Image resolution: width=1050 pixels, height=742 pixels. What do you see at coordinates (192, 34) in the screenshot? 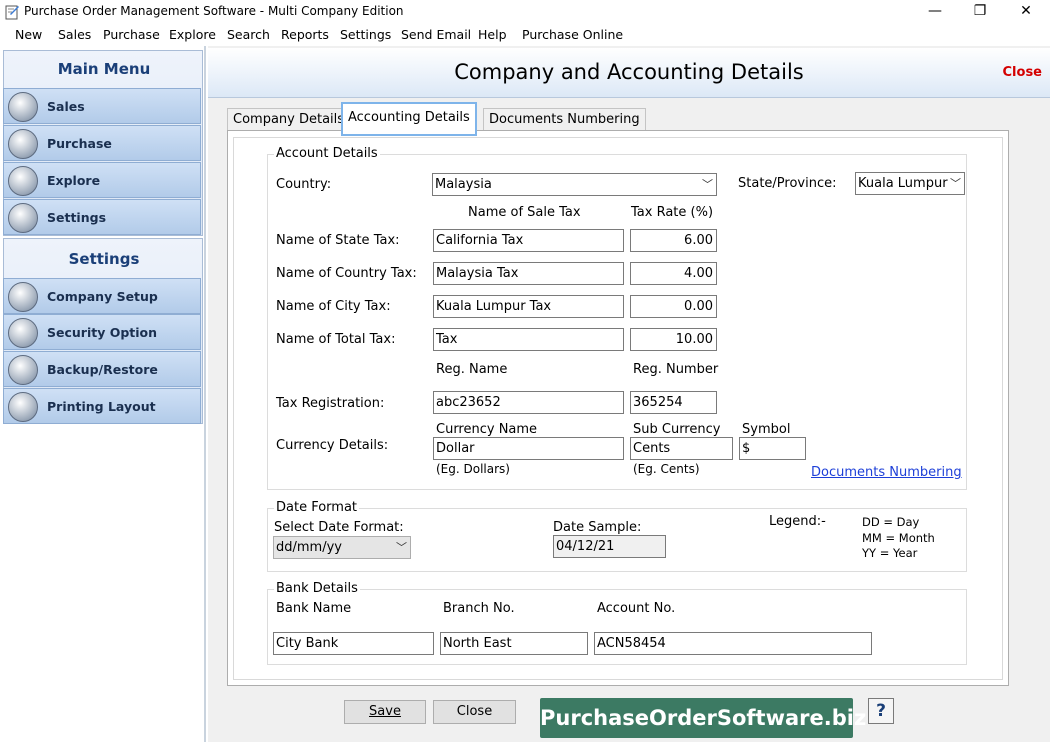
I see `menu-explore: Explore` at bounding box center [192, 34].